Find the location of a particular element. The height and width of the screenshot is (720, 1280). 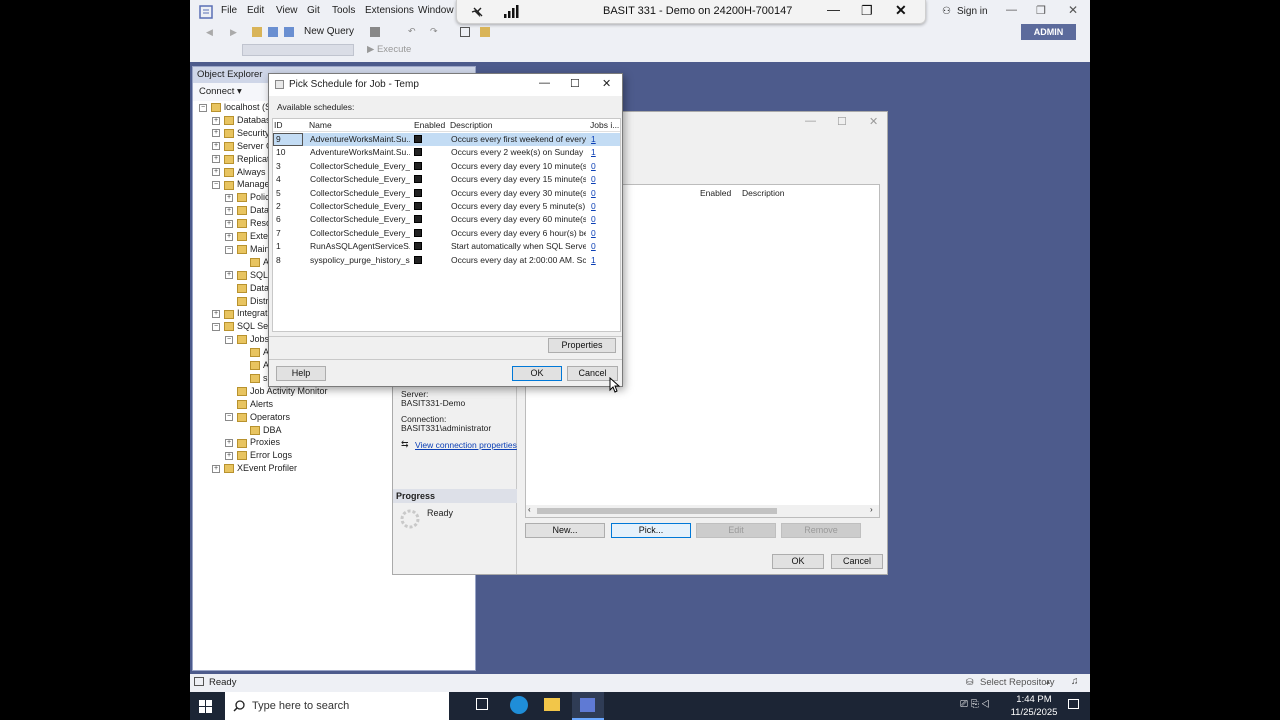

repo-menu-icon: ▴ is located at coordinates (1048, 681).